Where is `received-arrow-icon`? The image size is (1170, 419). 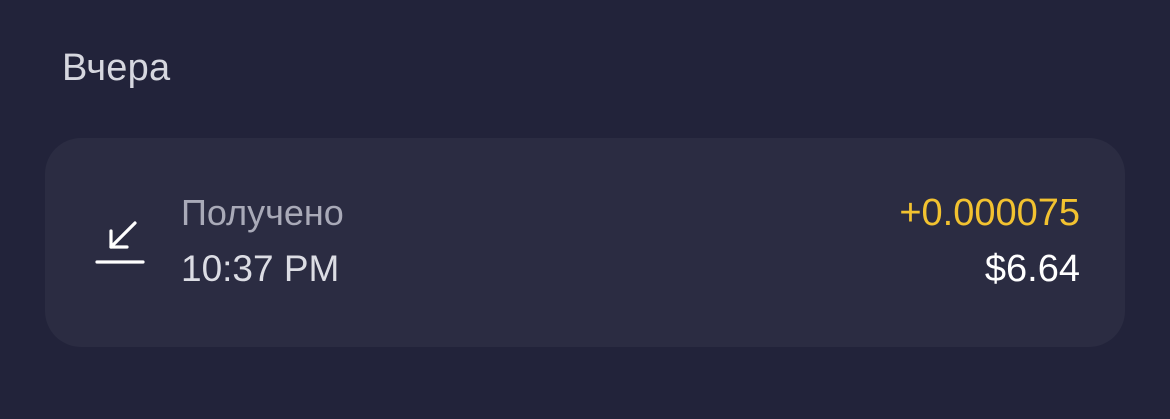 received-arrow-icon is located at coordinates (121, 243).